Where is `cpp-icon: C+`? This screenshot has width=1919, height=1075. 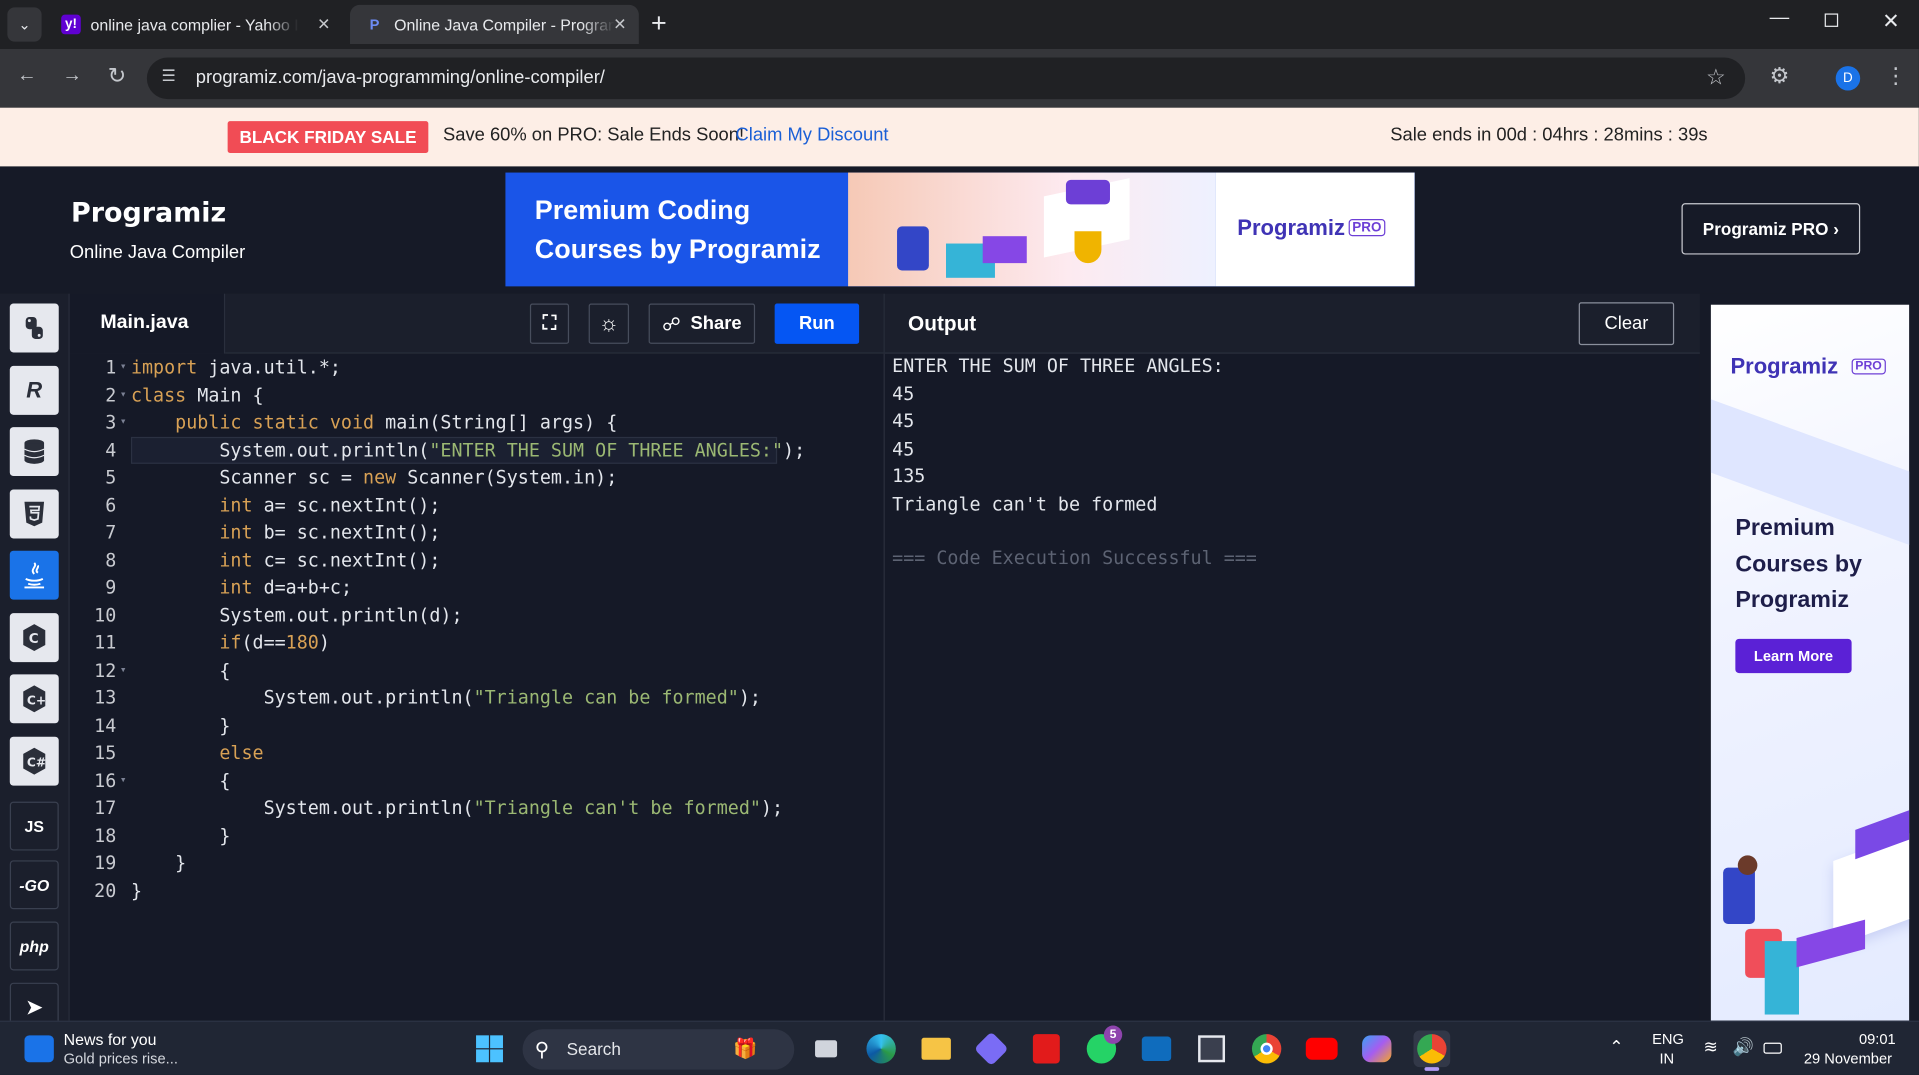
cpp-icon: C+ is located at coordinates (34, 699).